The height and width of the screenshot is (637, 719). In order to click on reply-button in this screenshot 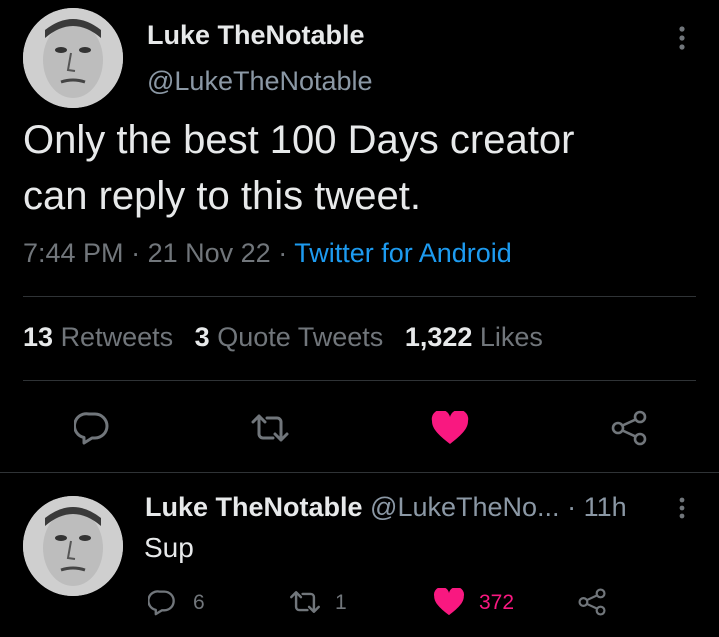, I will do `click(92, 428)`.